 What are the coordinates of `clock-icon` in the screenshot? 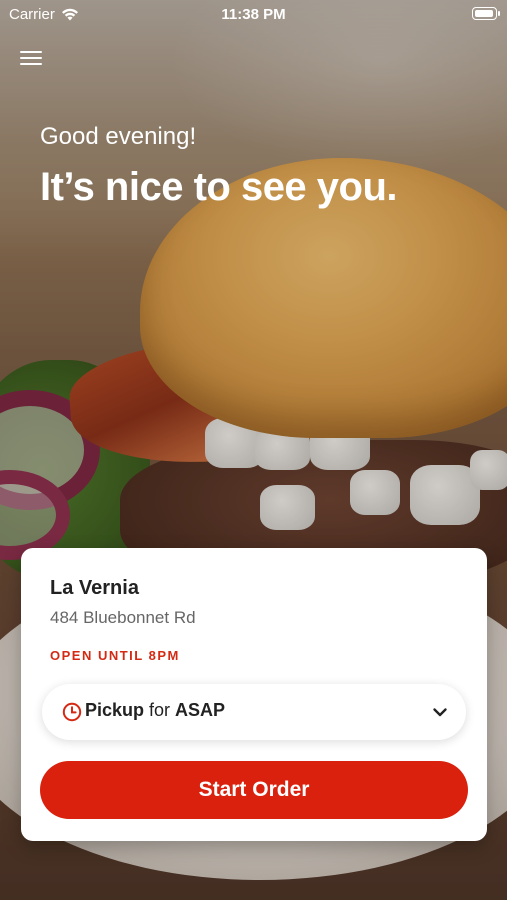 It's located at (72, 712).